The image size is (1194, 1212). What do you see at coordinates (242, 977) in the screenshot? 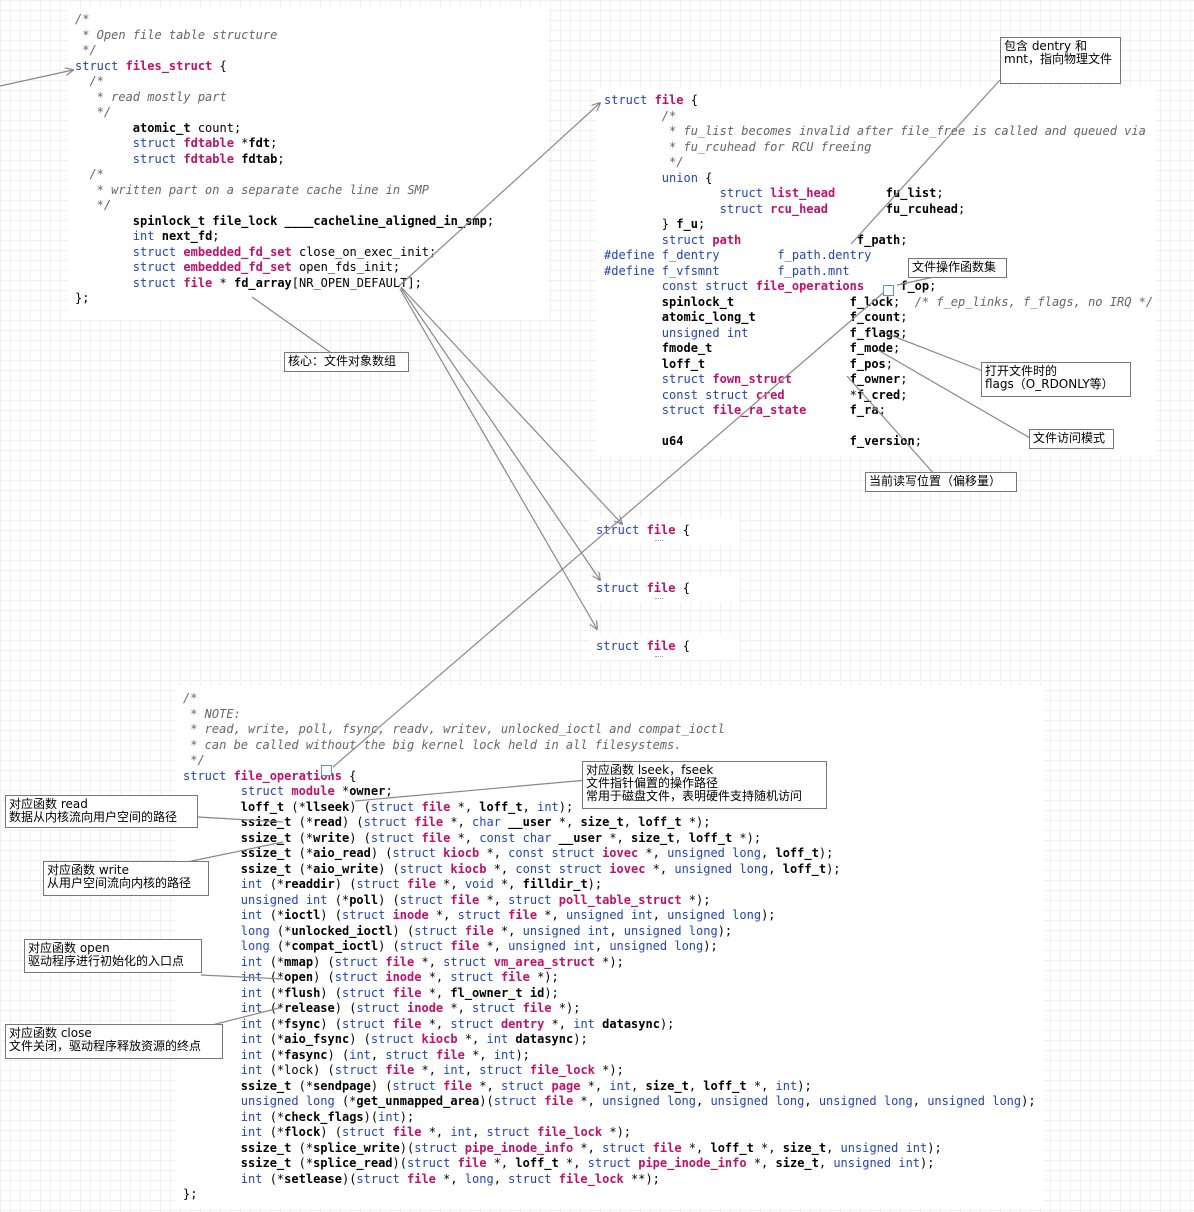
I see `line-open` at bounding box center [242, 977].